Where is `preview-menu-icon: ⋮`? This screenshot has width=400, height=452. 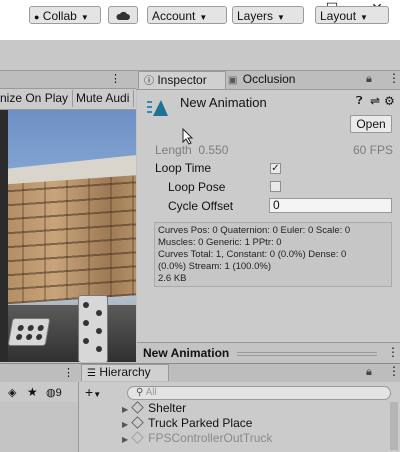 preview-menu-icon: ⋮ is located at coordinates (393, 352).